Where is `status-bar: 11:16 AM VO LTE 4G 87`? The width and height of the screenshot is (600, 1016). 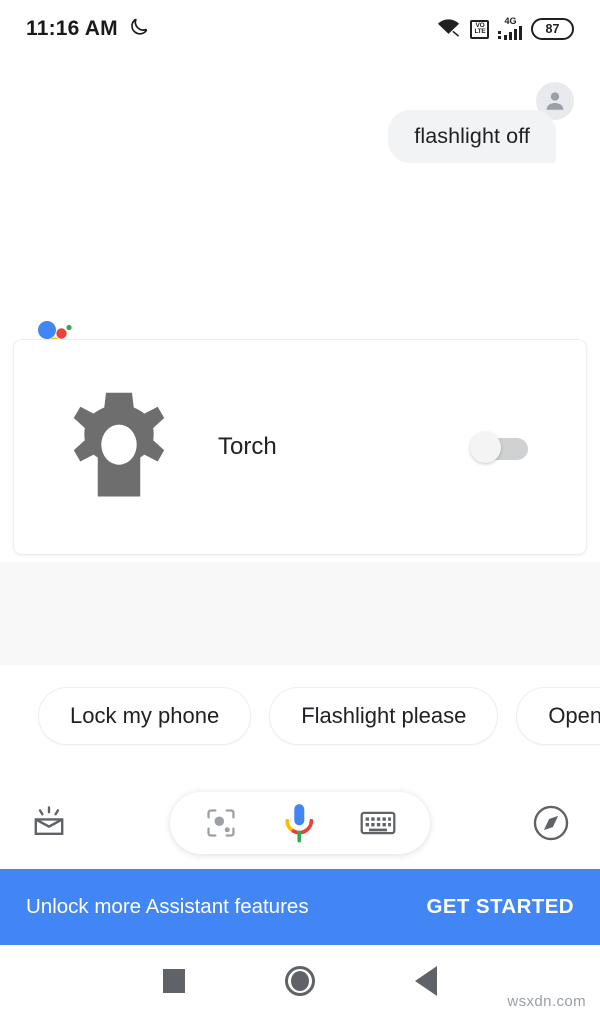
status-bar: 11:16 AM VO LTE 4G 87 is located at coordinates (300, 29).